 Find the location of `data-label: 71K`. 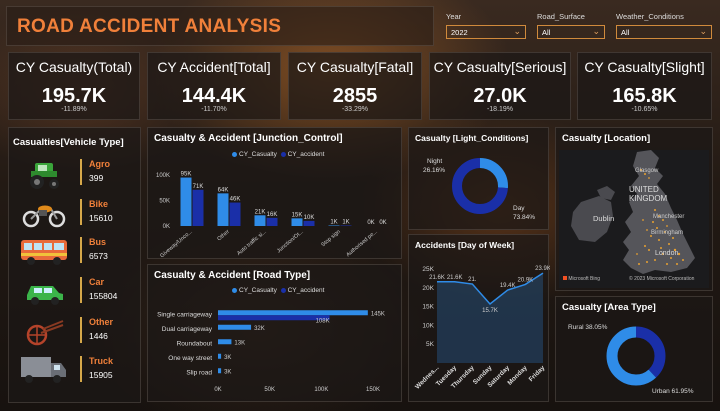

data-label: 71K is located at coordinates (198, 187).